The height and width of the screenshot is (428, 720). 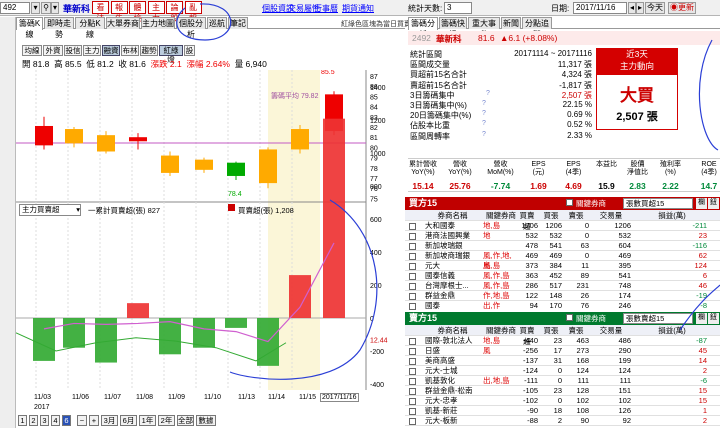 What do you see at coordinates (600, 8) in the screenshot?
I see `date-input: 2017/11/16` at bounding box center [600, 8].